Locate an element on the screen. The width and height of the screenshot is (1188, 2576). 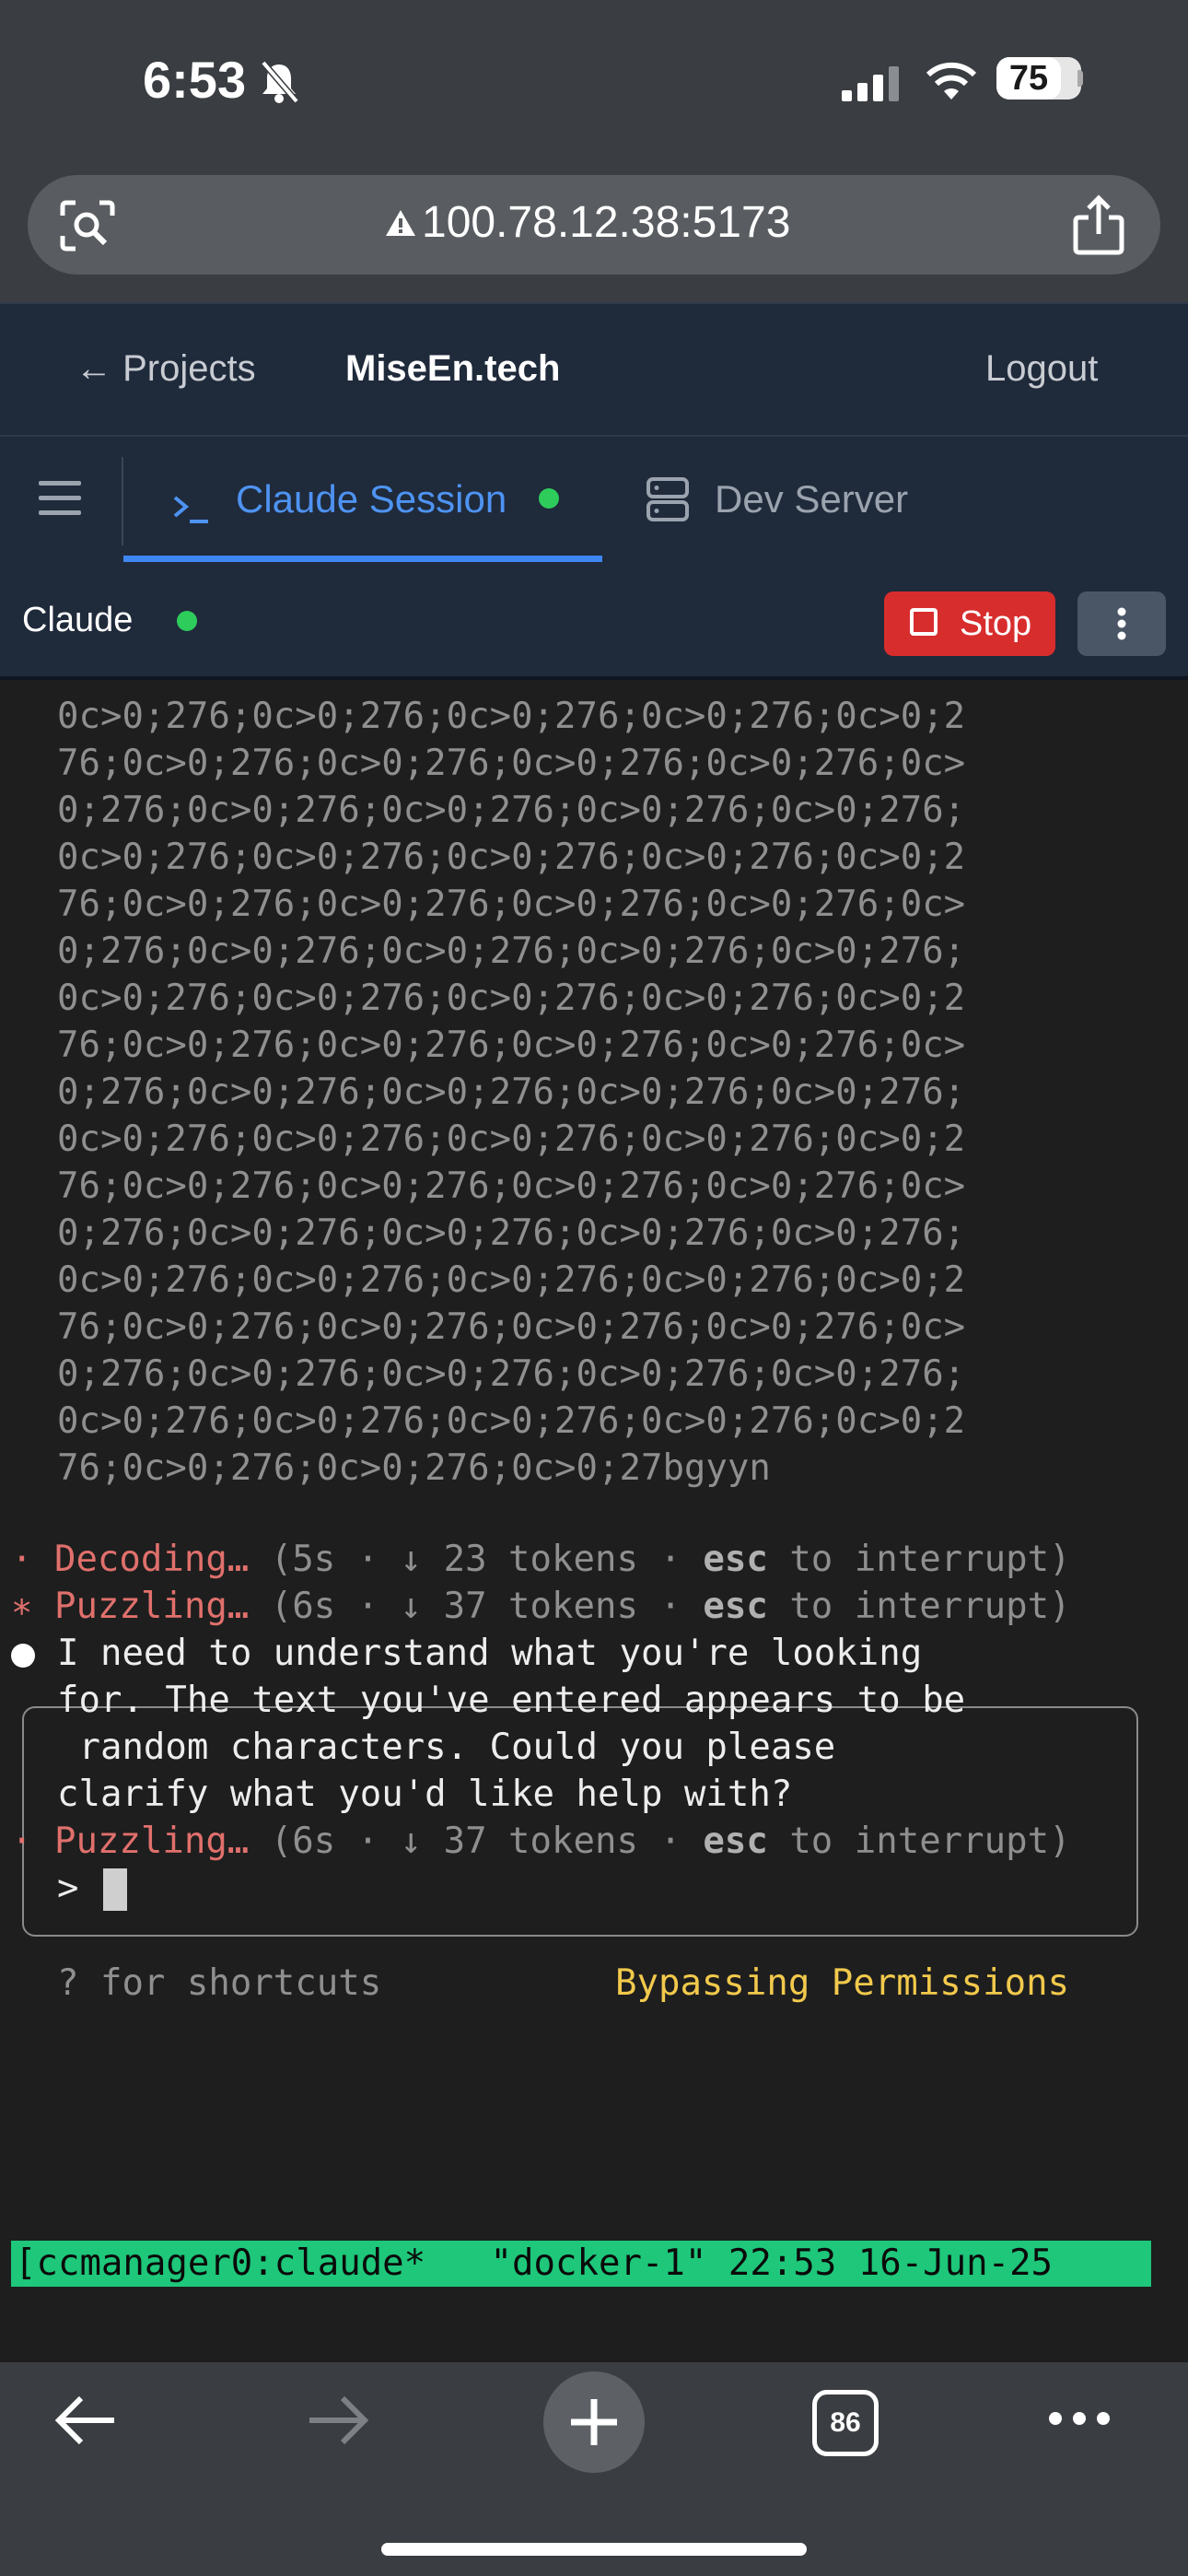
session-label: Claude is located at coordinates (78, 620).